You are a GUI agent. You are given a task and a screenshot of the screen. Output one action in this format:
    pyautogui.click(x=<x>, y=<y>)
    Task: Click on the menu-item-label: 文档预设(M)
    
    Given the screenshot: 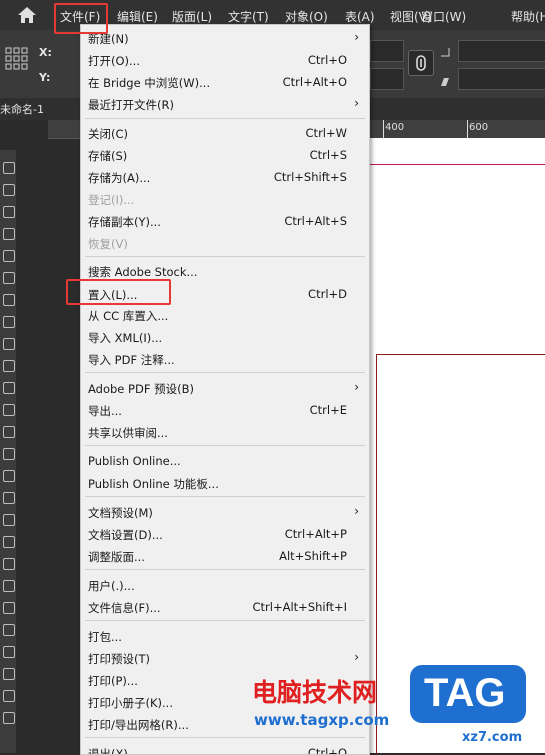 What is the action you would take?
    pyautogui.click(x=120, y=513)
    